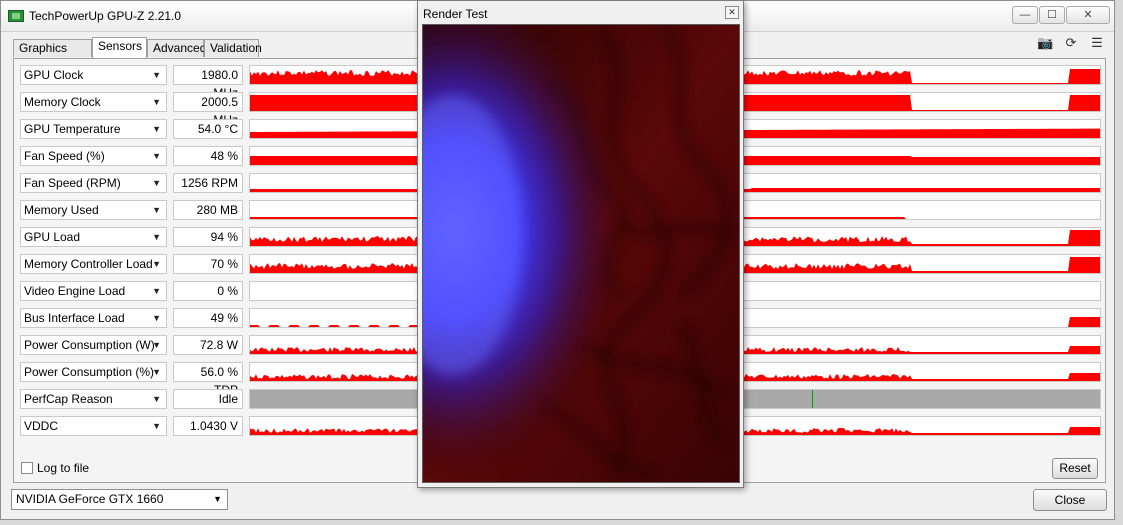 The width and height of the screenshot is (1123, 525). What do you see at coordinates (233, 48) in the screenshot?
I see `tab-validation: Validation` at bounding box center [233, 48].